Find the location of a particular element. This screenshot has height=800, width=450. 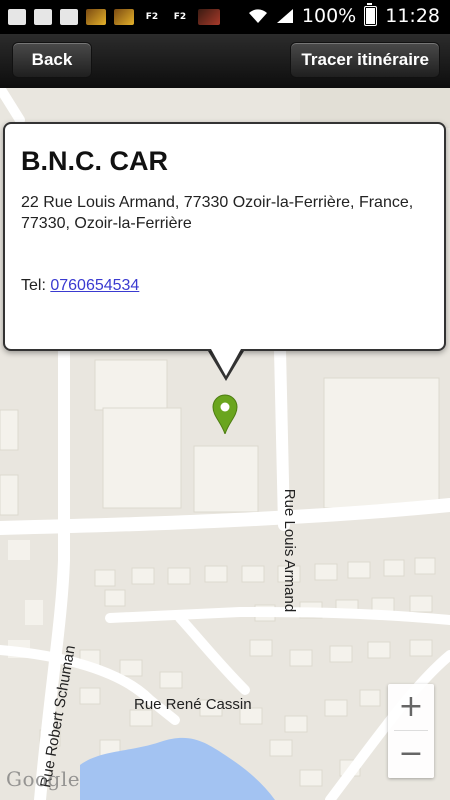

popup-tail-fill is located at coordinates (226, 362).